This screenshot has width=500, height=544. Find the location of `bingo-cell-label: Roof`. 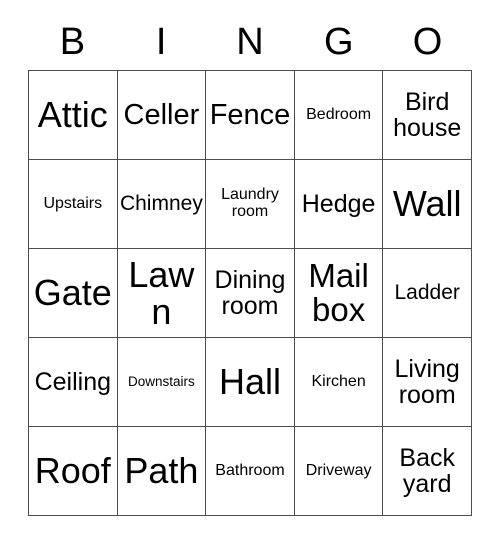

bingo-cell-label: Roof is located at coordinates (72, 471).